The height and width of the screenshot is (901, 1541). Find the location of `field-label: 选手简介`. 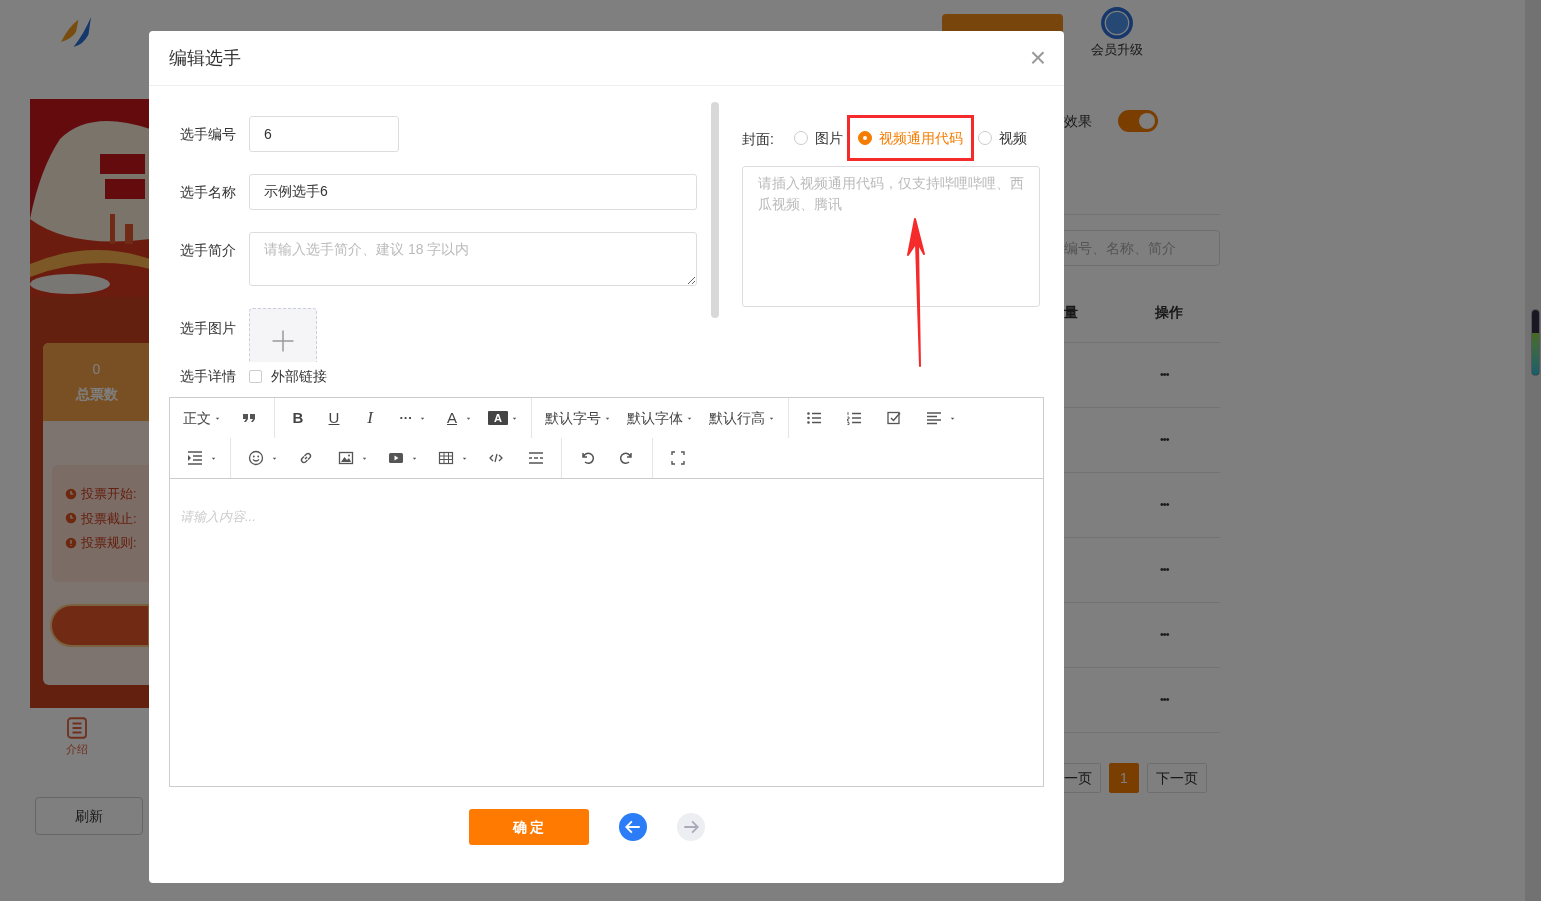

field-label: 选手简介 is located at coordinates (208, 250).